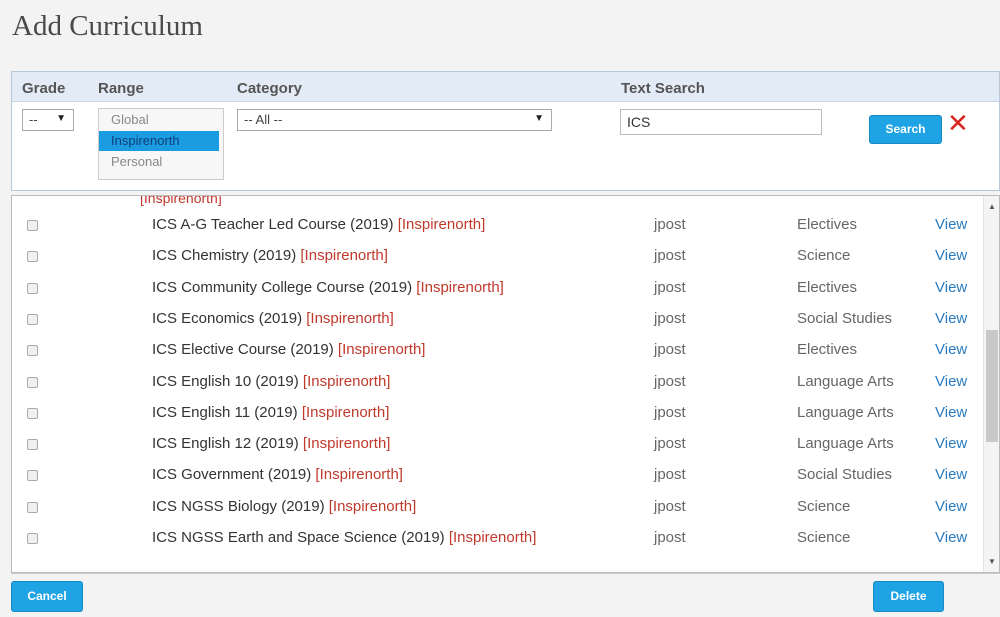  Describe the element at coordinates (121, 88) in the screenshot. I see `range-label: Range` at that location.